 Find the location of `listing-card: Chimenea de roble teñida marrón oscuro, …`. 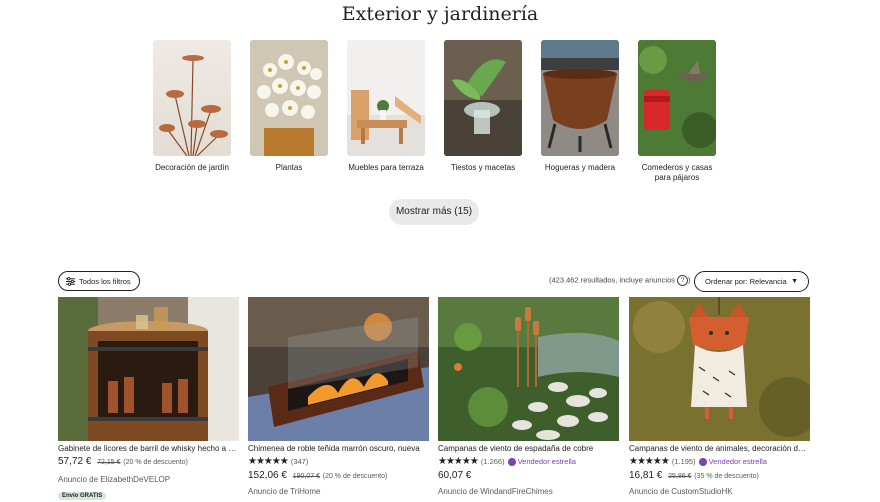

listing-card: Chimenea de roble teñida marrón oscuro, … is located at coordinates (338, 396).